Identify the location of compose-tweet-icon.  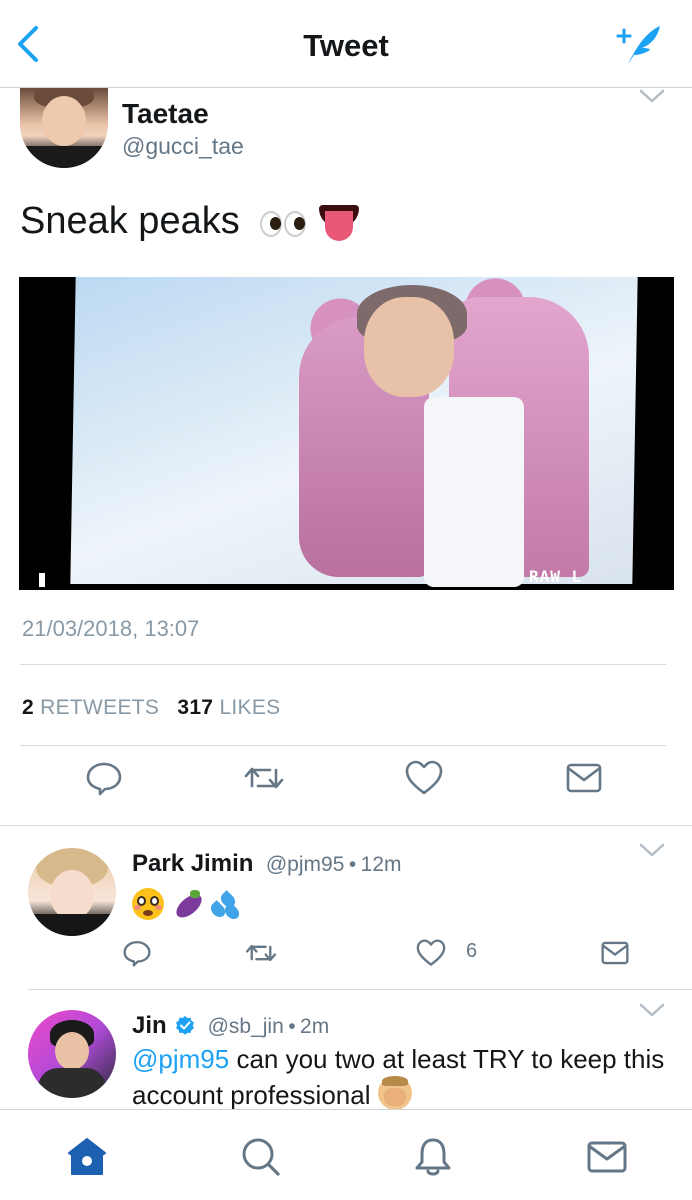
(638, 45).